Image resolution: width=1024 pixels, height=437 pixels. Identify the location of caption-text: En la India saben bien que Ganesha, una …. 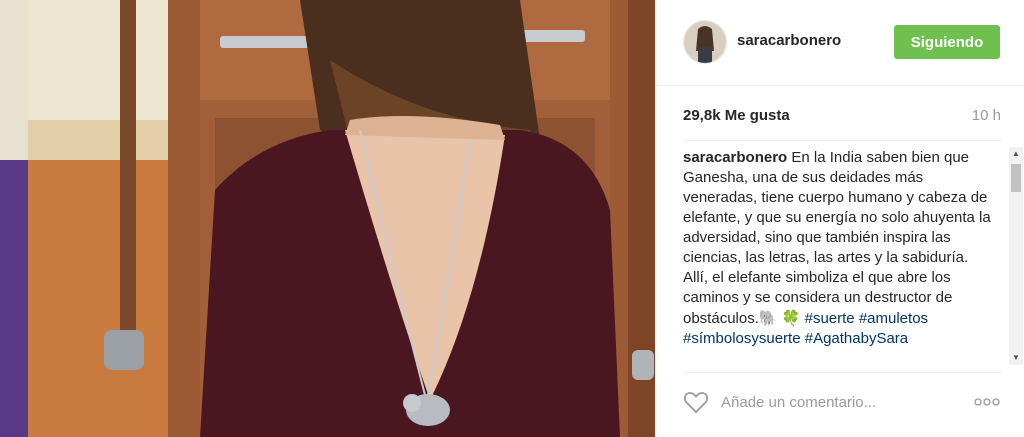
(837, 207).